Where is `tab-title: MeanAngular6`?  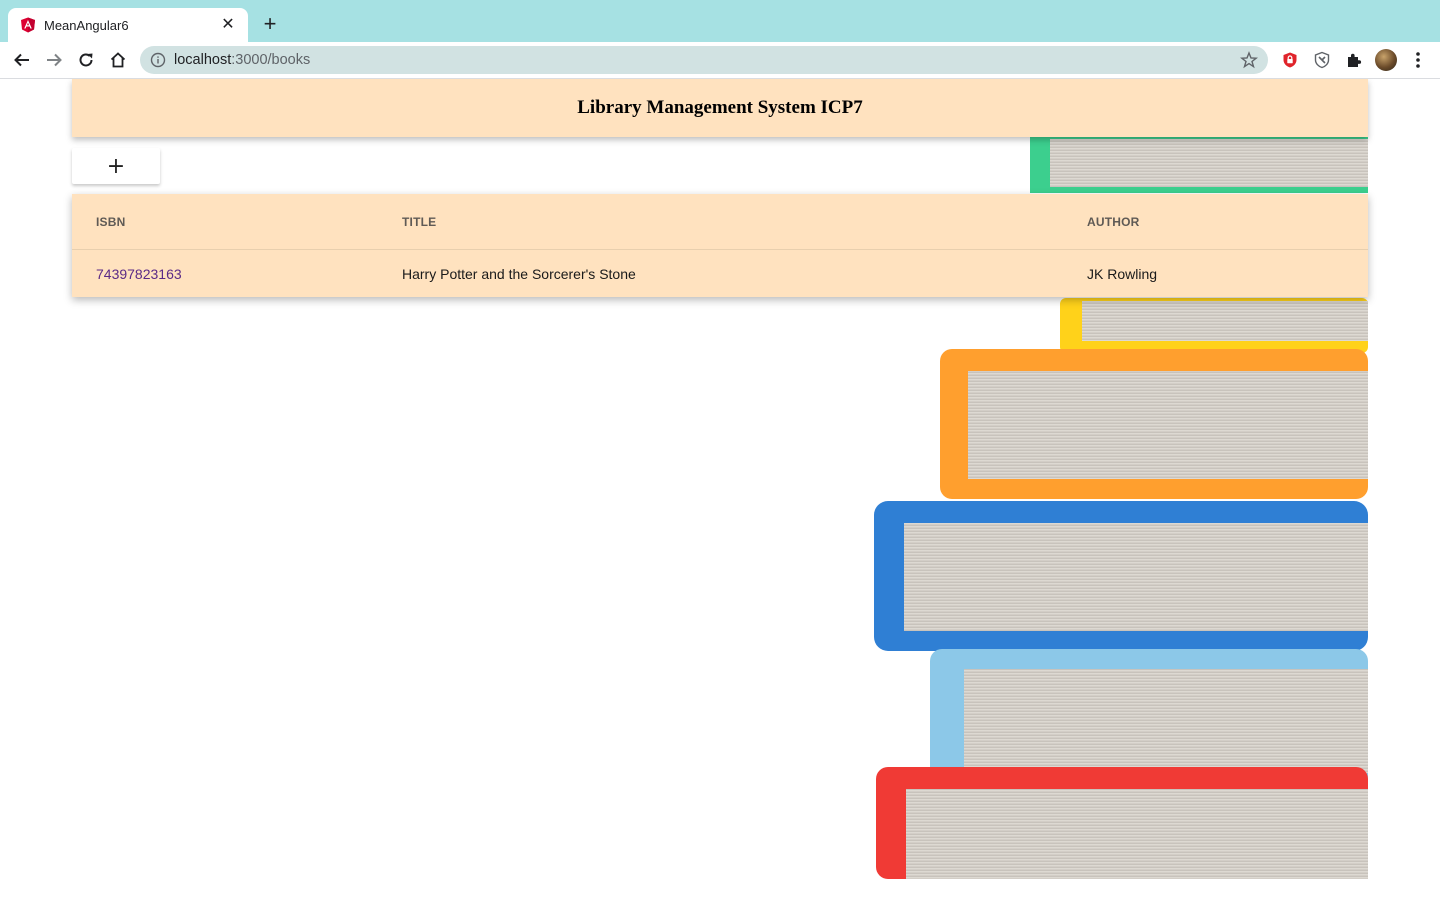
tab-title: MeanAngular6 is located at coordinates (86, 25).